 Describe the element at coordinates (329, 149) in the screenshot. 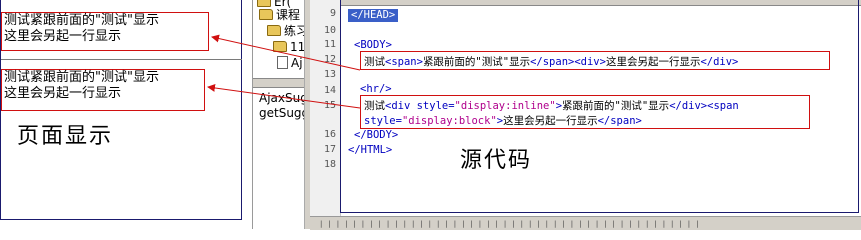

I see `line-number: 17` at that location.